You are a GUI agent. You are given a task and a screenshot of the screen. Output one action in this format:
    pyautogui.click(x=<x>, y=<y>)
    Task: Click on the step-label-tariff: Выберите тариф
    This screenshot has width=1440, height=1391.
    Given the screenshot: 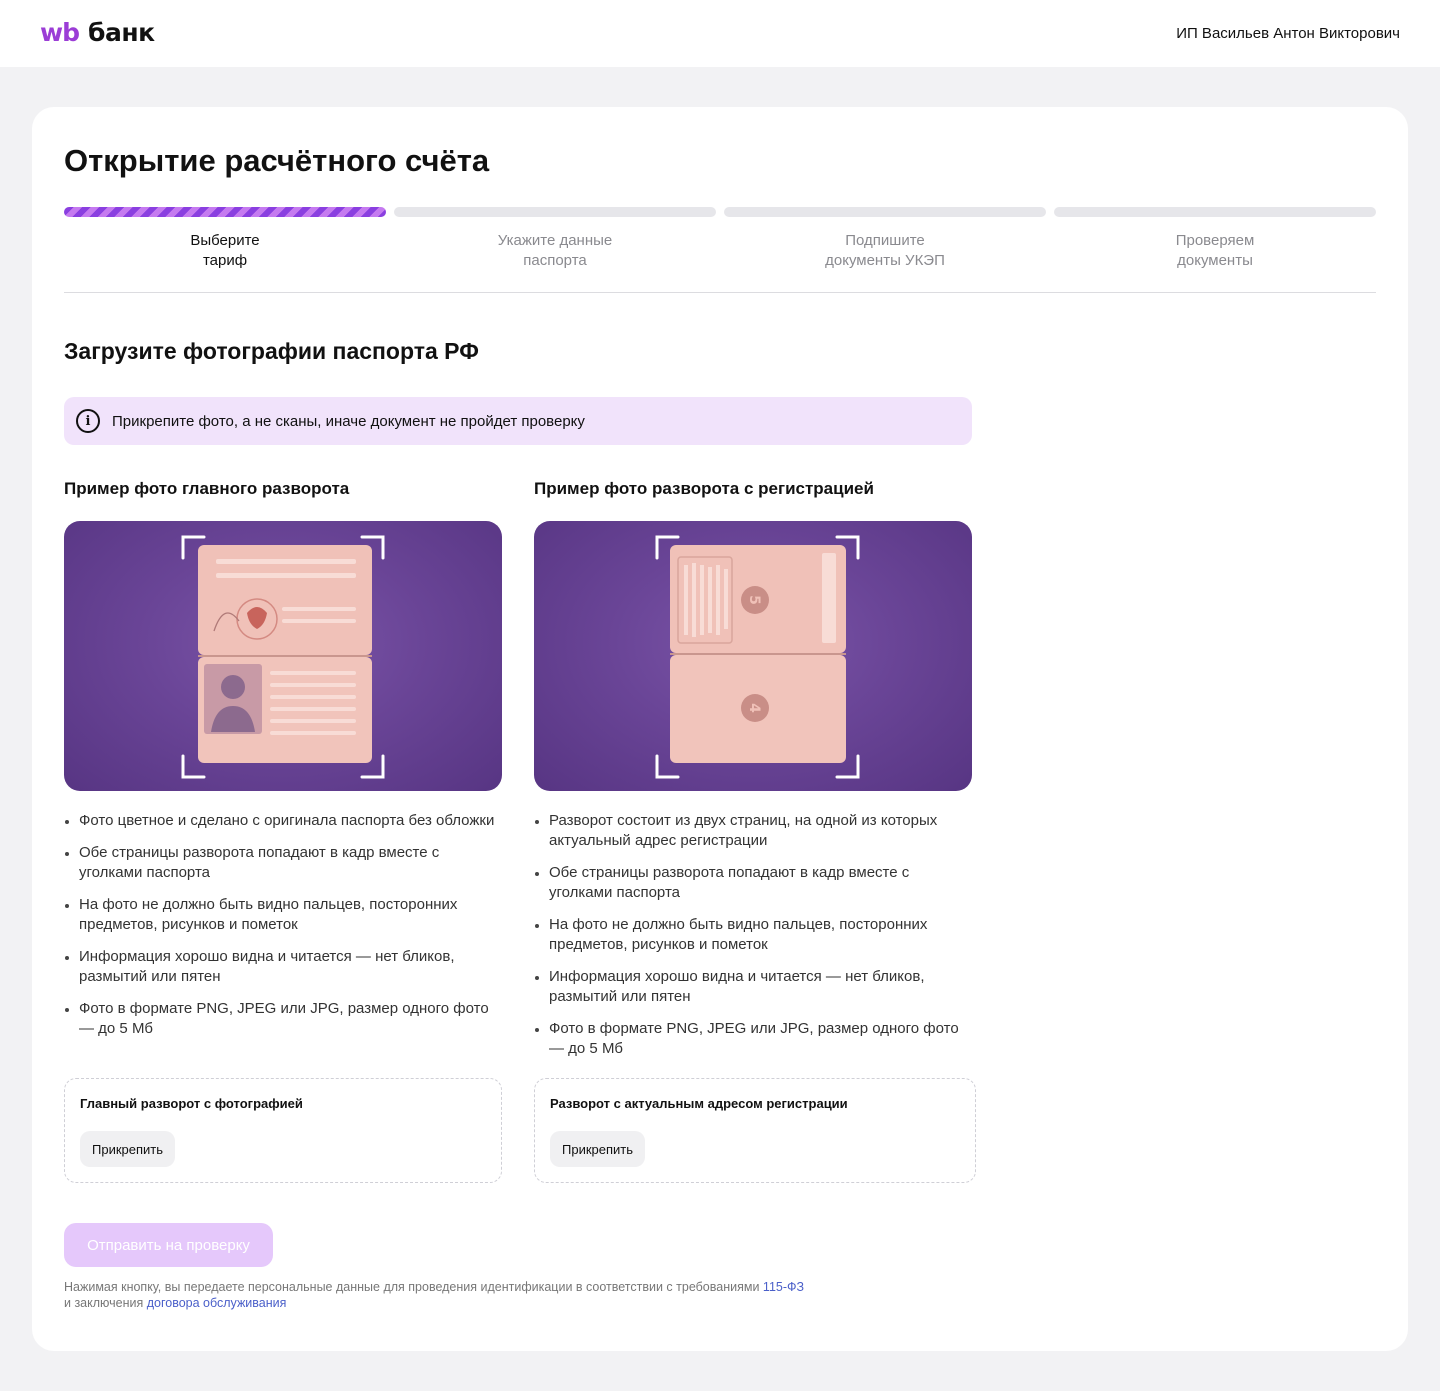 What is the action you would take?
    pyautogui.click(x=225, y=250)
    